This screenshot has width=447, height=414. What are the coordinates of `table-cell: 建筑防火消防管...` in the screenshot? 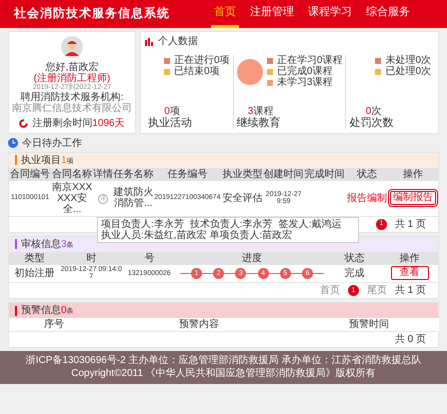 It's located at (133, 198).